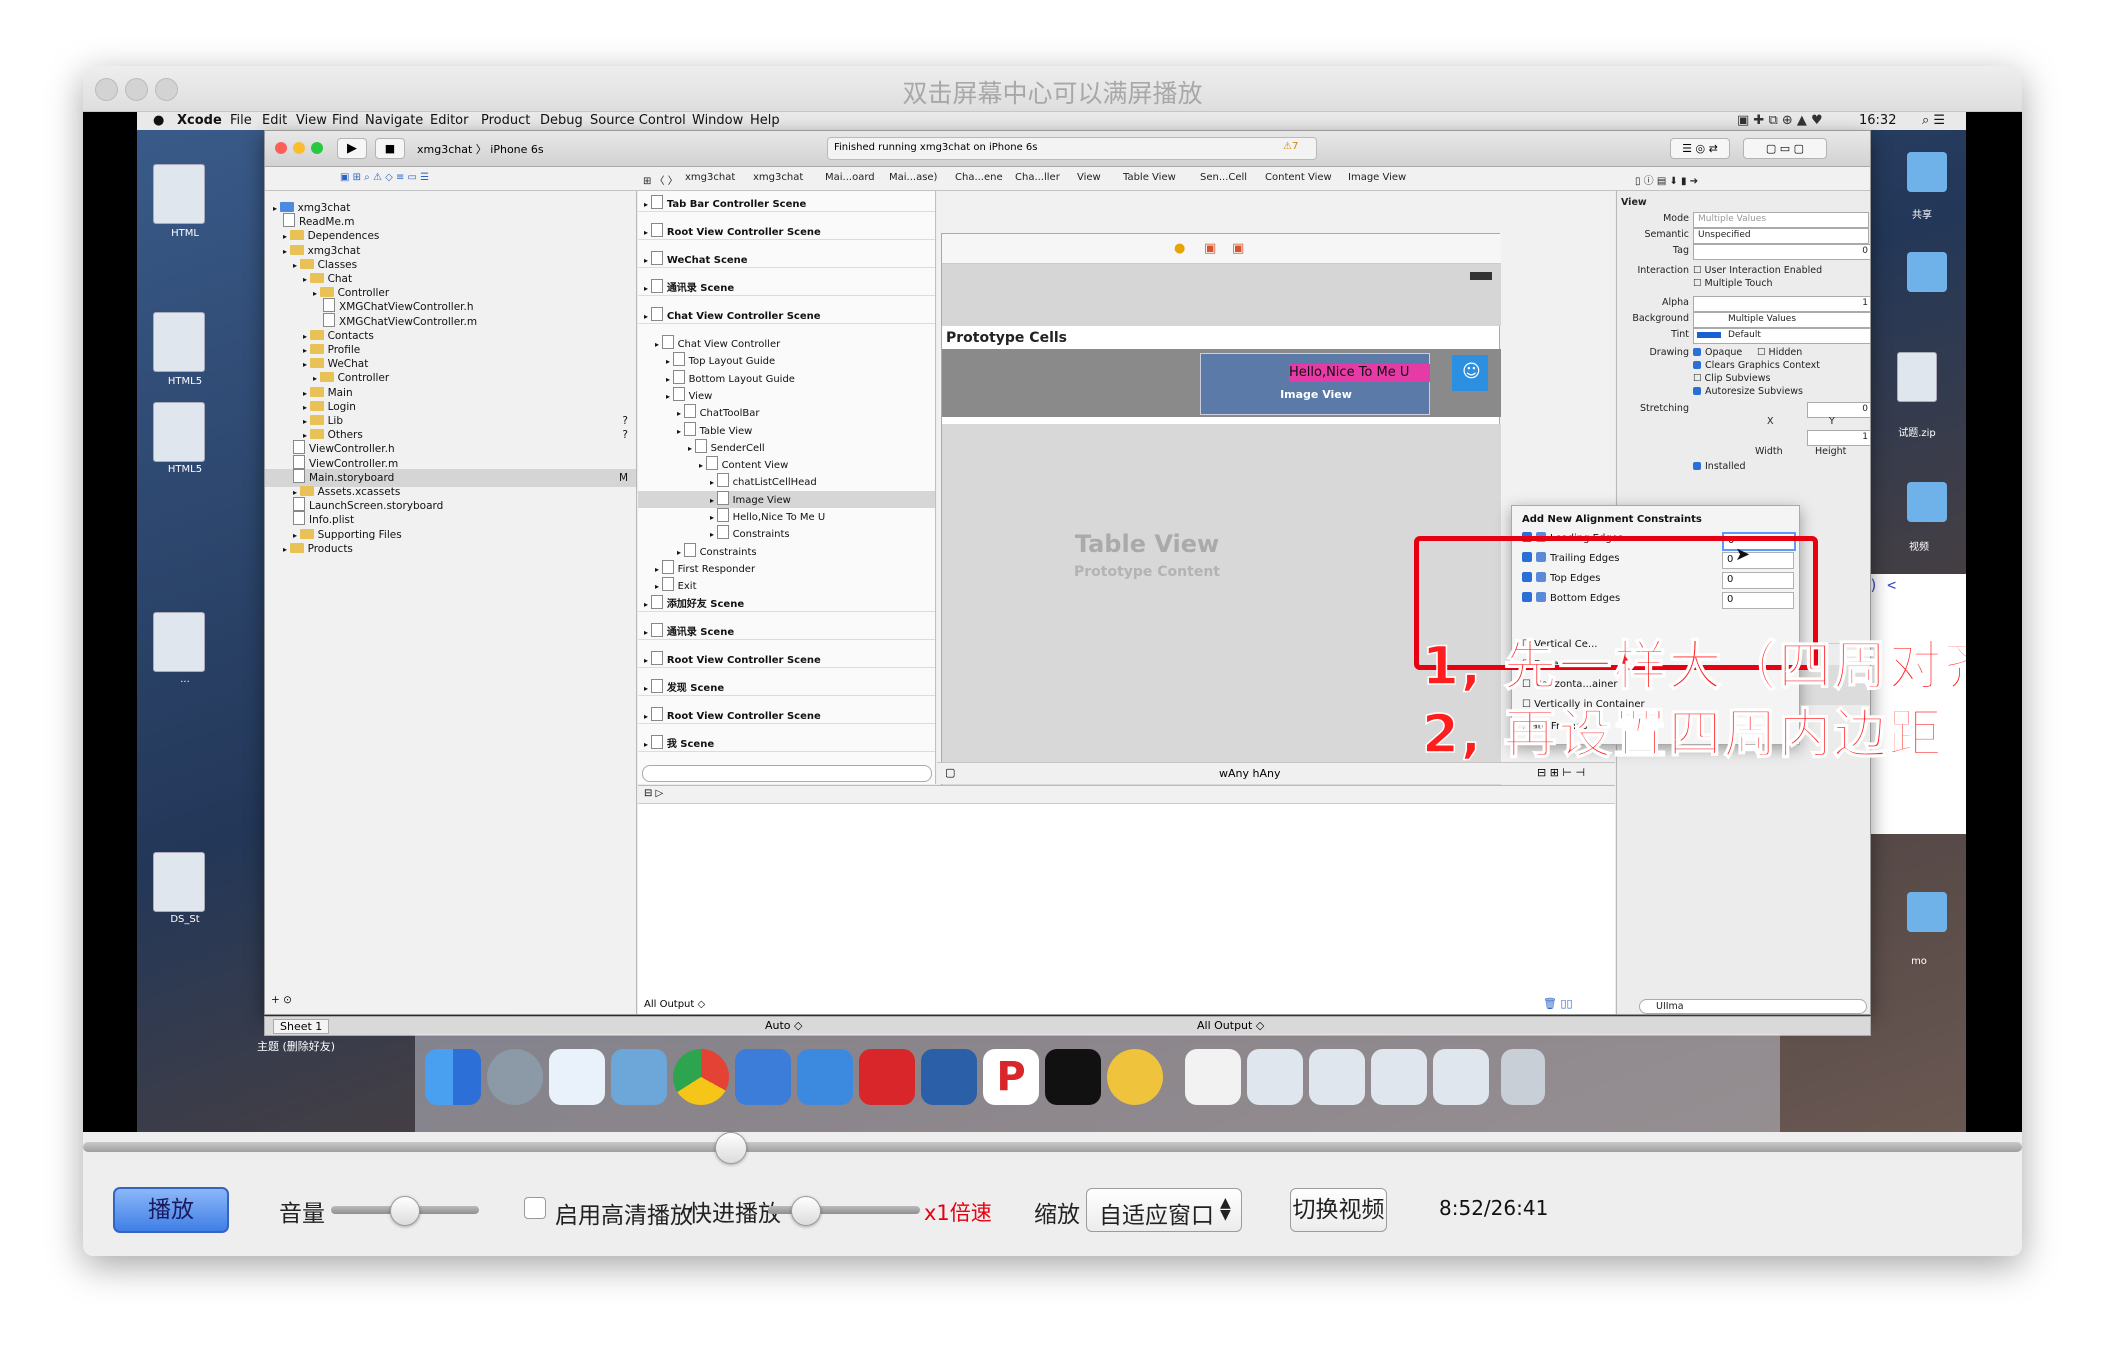 The height and width of the screenshot is (1356, 2106). What do you see at coordinates (786, 203) in the screenshot?
I see `outline-scene: ▸ Tab Bar Controller Scene` at bounding box center [786, 203].